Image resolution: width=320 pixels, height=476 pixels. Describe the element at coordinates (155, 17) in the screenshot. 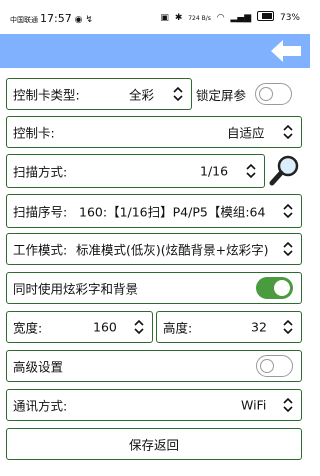

I see `status-bar: 中国联通 17:57 ◉ ↯ ▣ ✱ 724 B/s ◠ ▂▄▆ 73%` at that location.